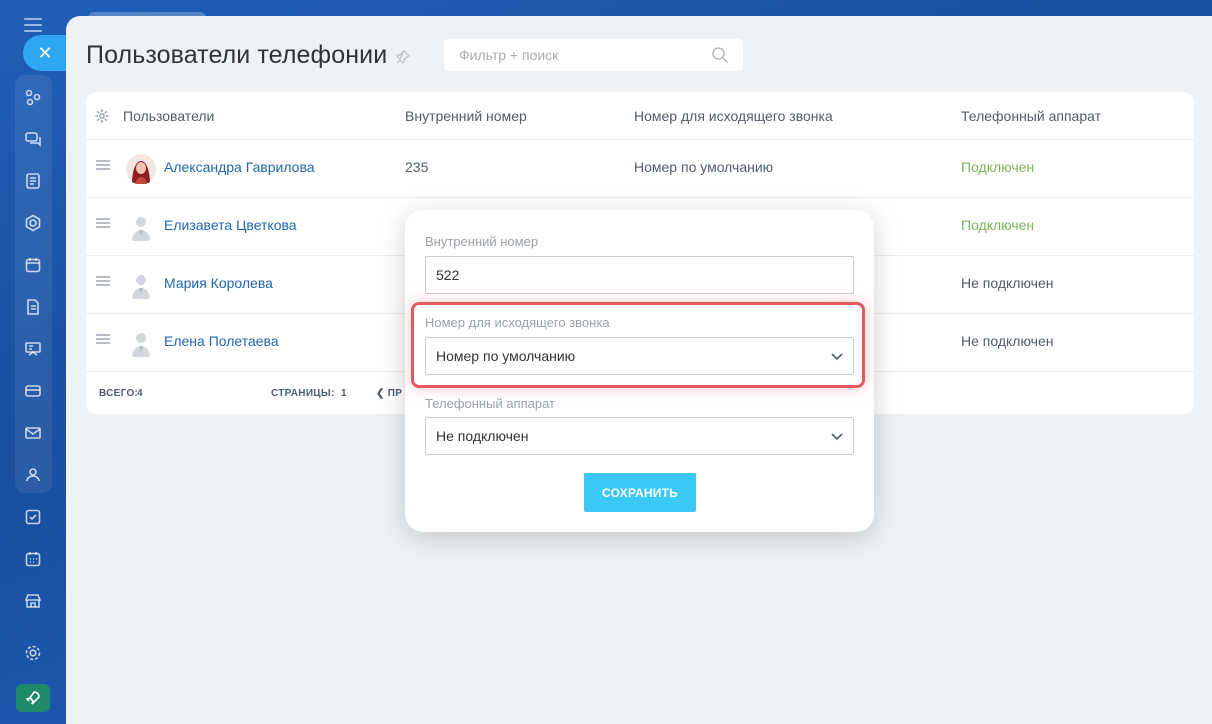 This screenshot has height=724, width=1212. I want to click on crm-icon, so click(33, 223).